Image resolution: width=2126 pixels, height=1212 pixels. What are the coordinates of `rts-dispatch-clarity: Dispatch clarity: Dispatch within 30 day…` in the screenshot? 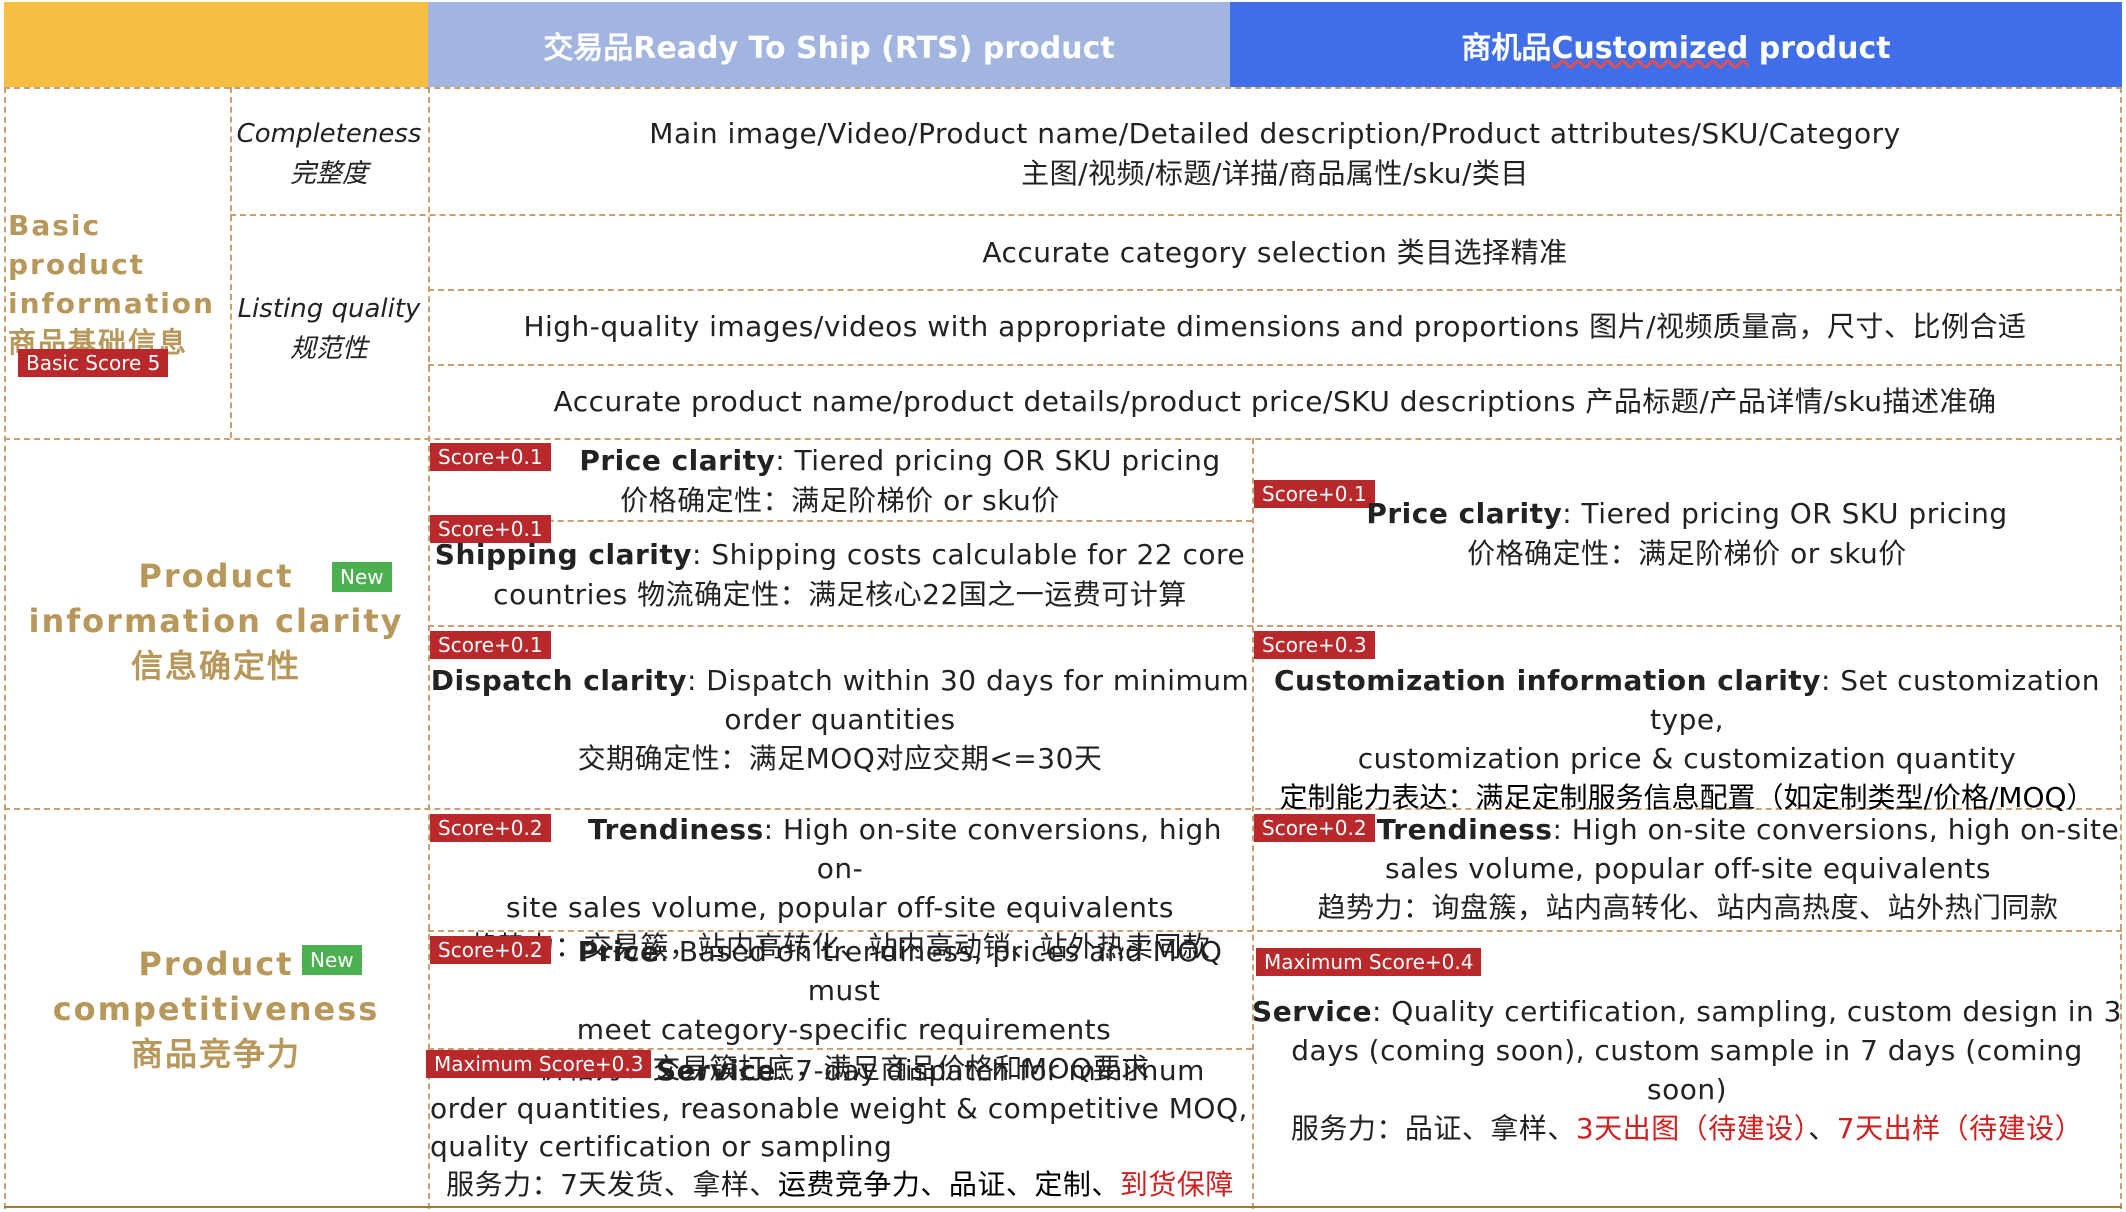 It's located at (840, 719).